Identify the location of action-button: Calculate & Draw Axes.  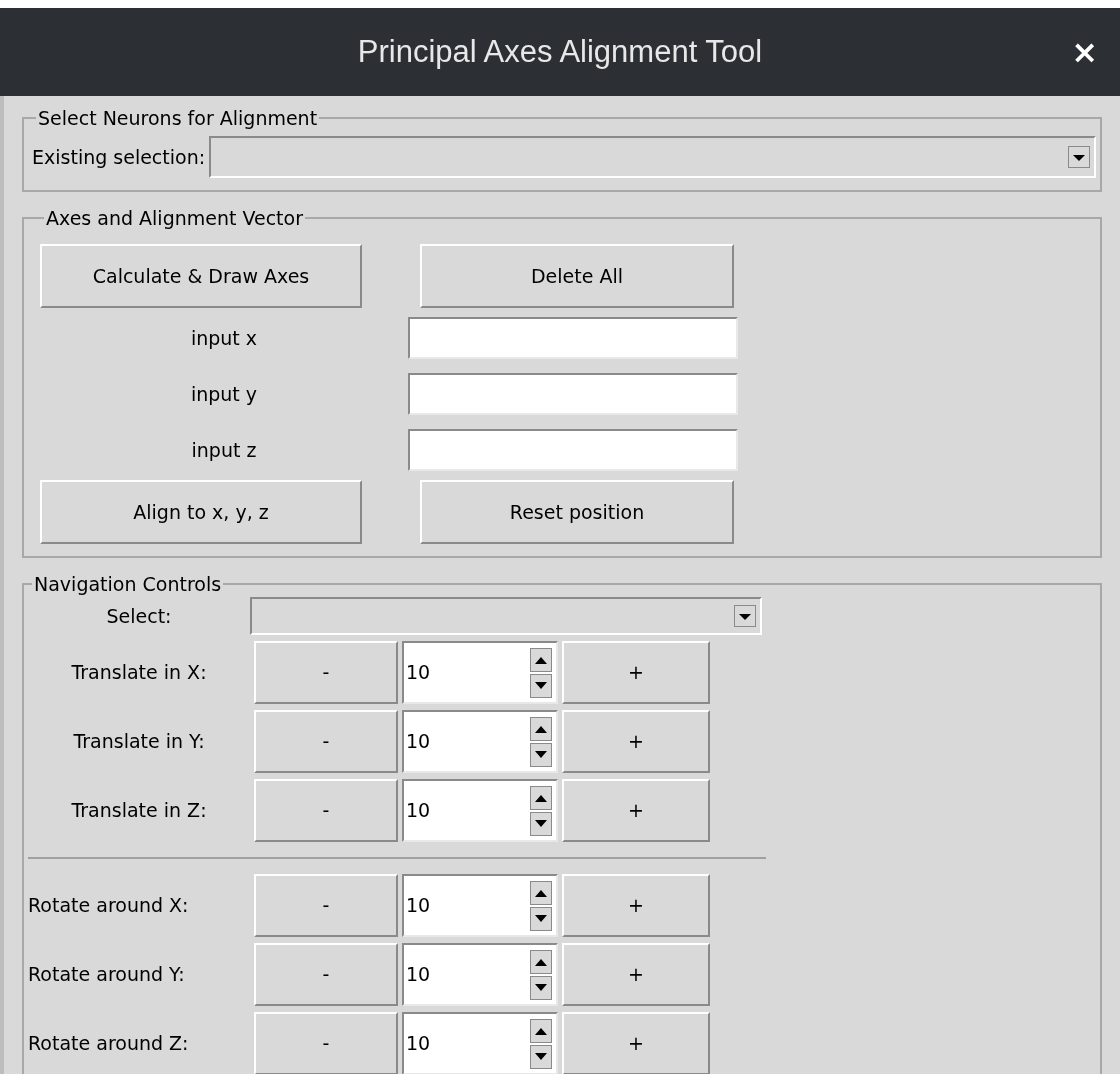
(201, 276).